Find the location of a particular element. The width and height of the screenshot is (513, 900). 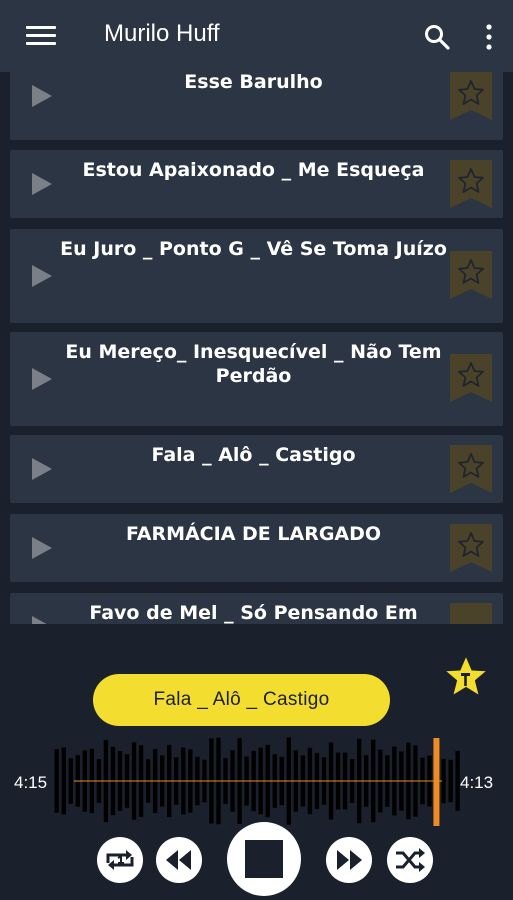

shuffle-icon is located at coordinates (410, 860).